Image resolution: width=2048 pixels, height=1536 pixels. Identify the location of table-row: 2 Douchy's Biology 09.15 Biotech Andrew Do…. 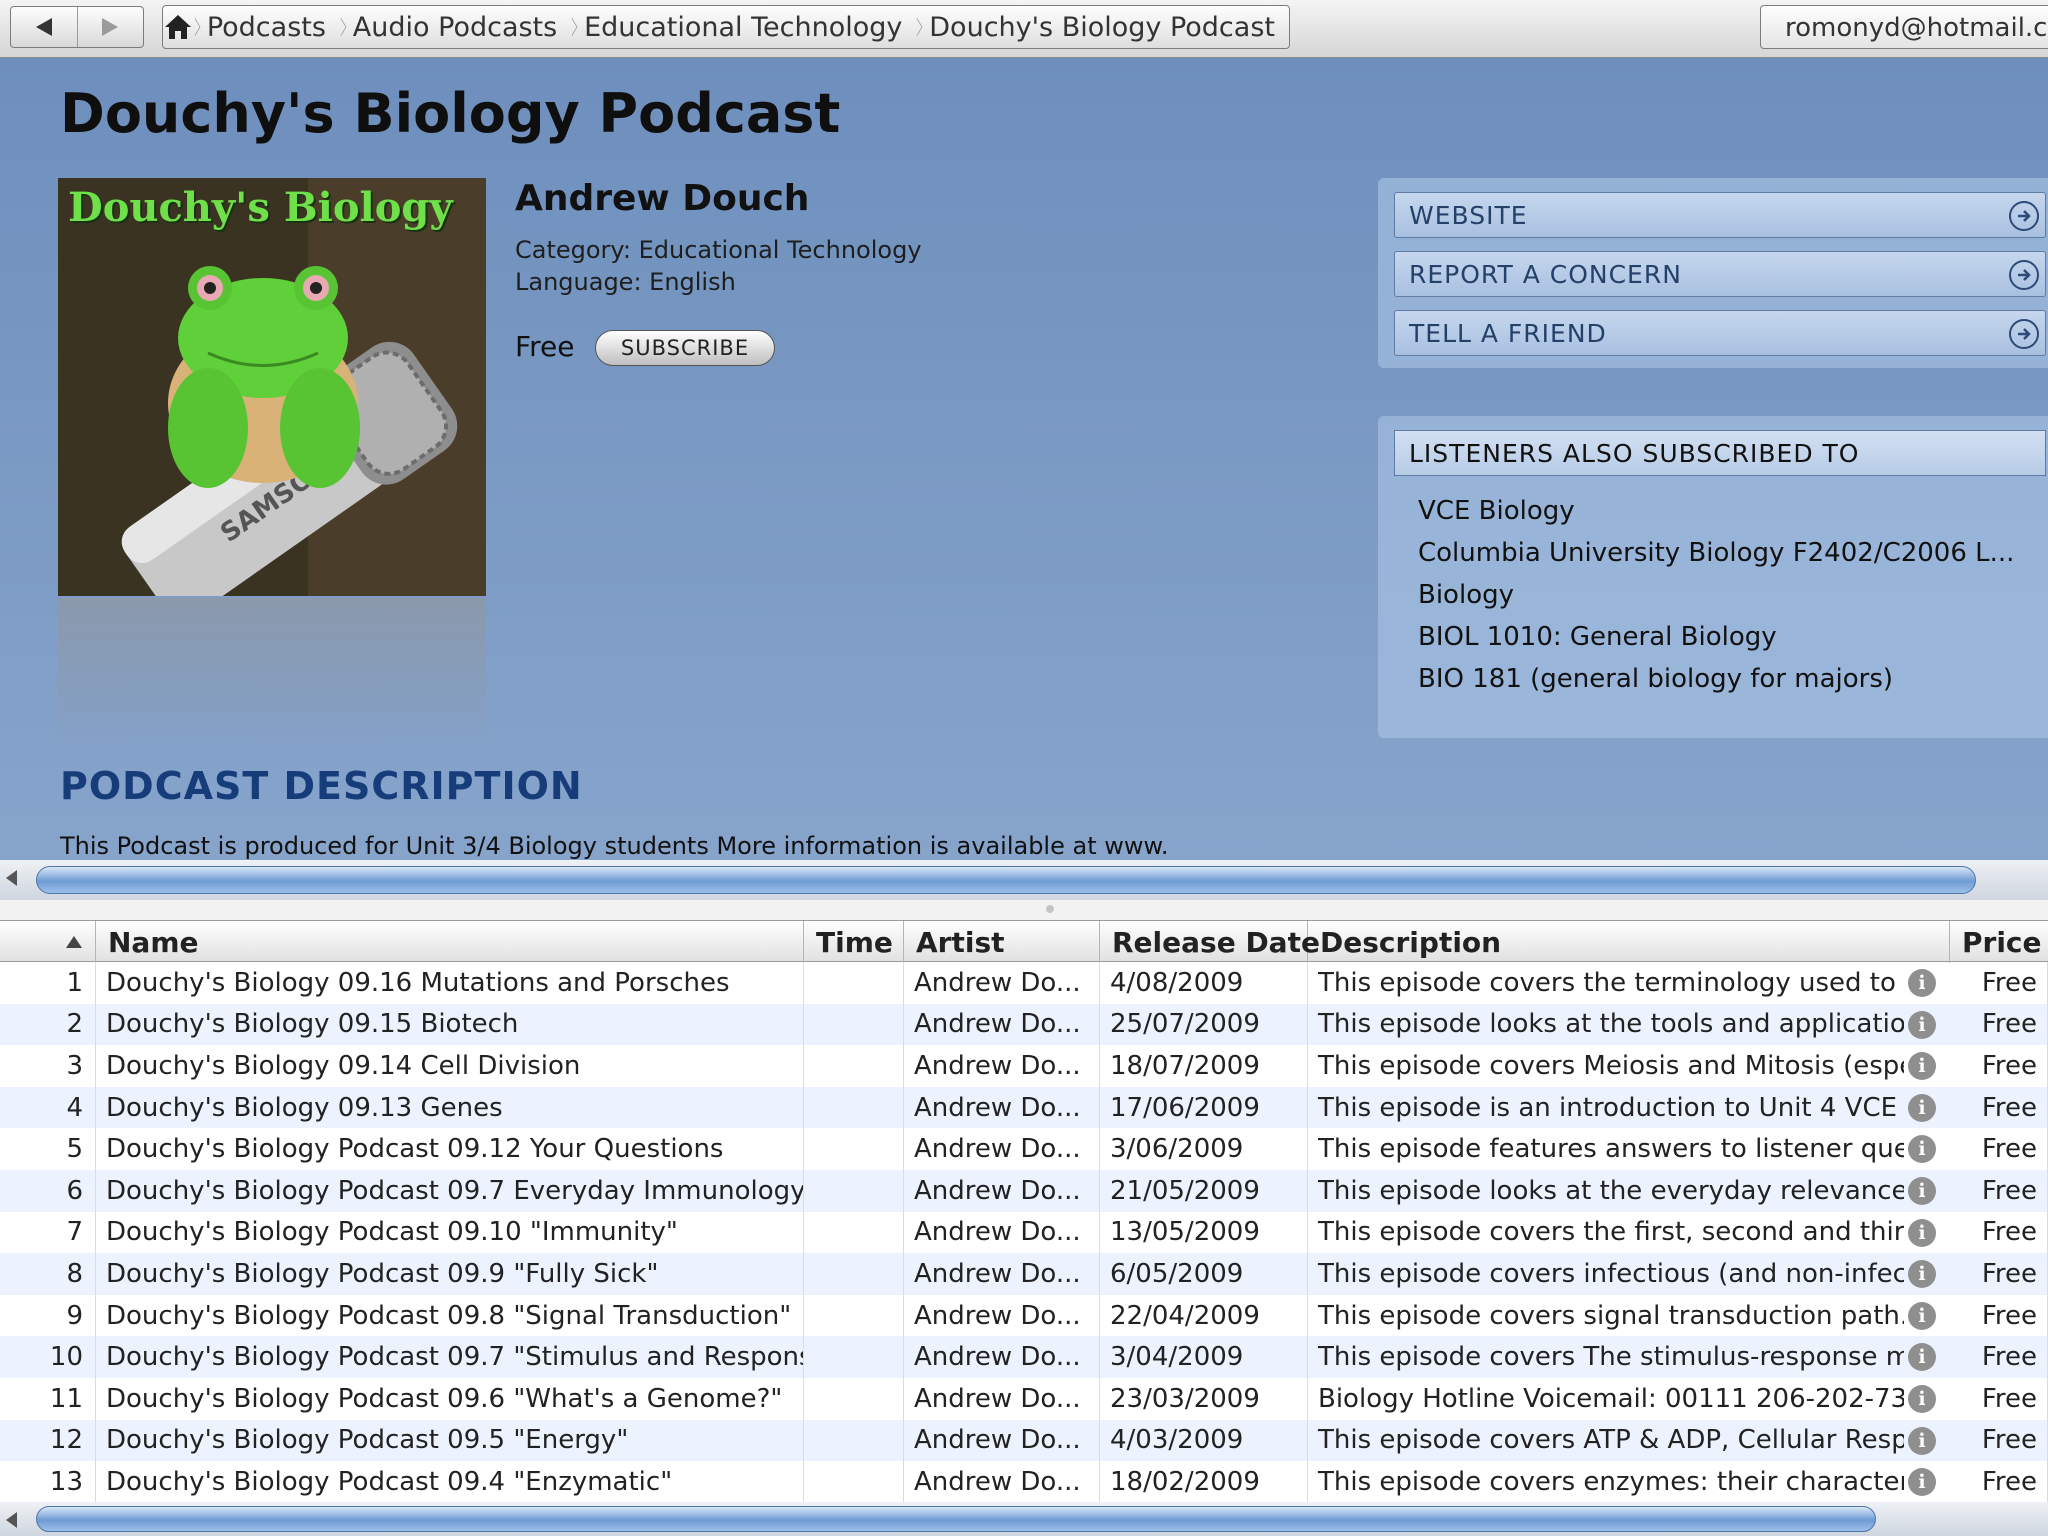
(1024, 1024).